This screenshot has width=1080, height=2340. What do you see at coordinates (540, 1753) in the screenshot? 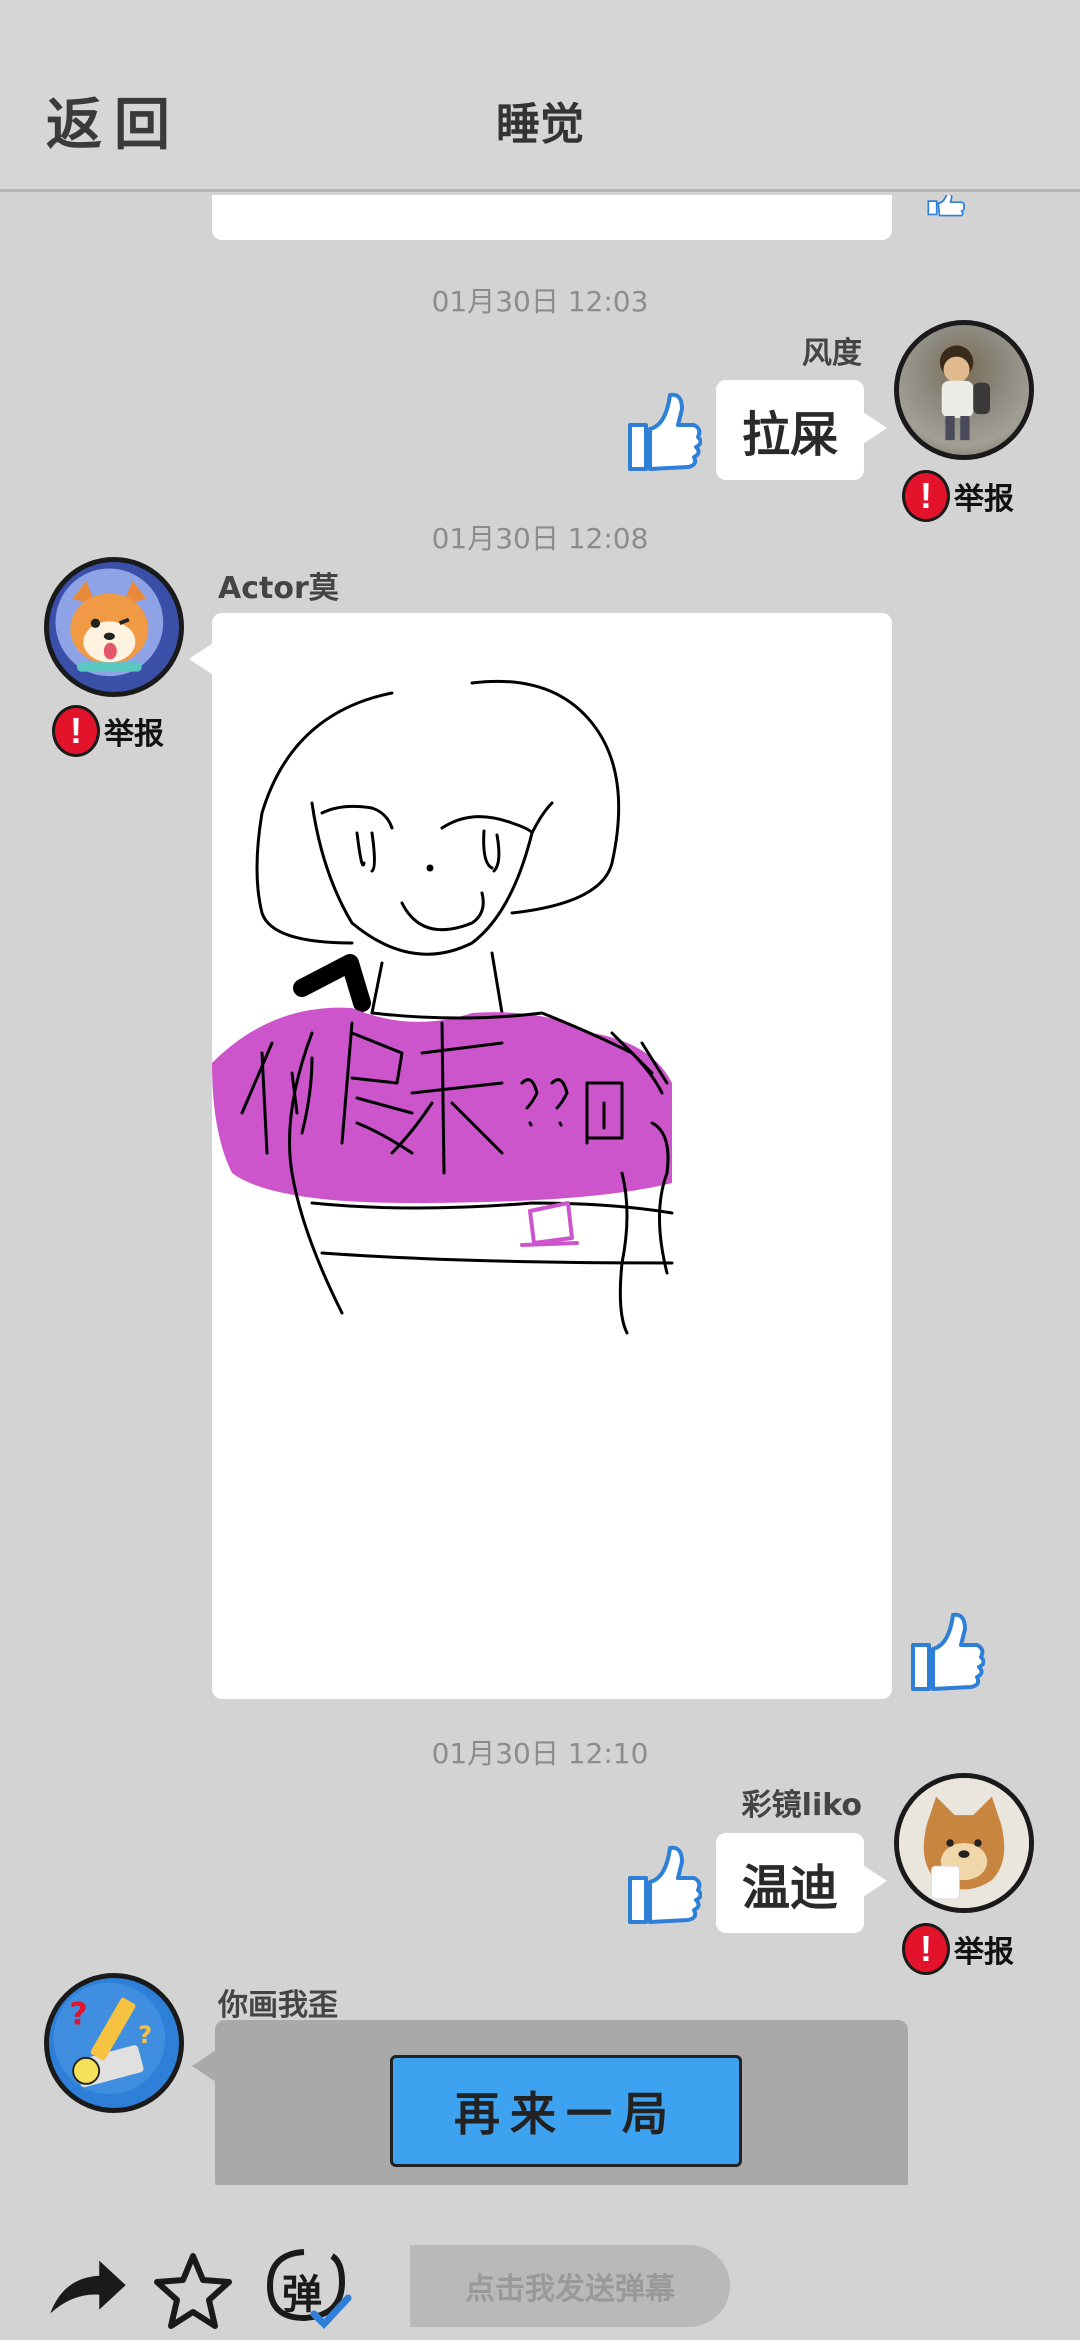
I see `message-timestamp: 01月30日 12:10` at bounding box center [540, 1753].